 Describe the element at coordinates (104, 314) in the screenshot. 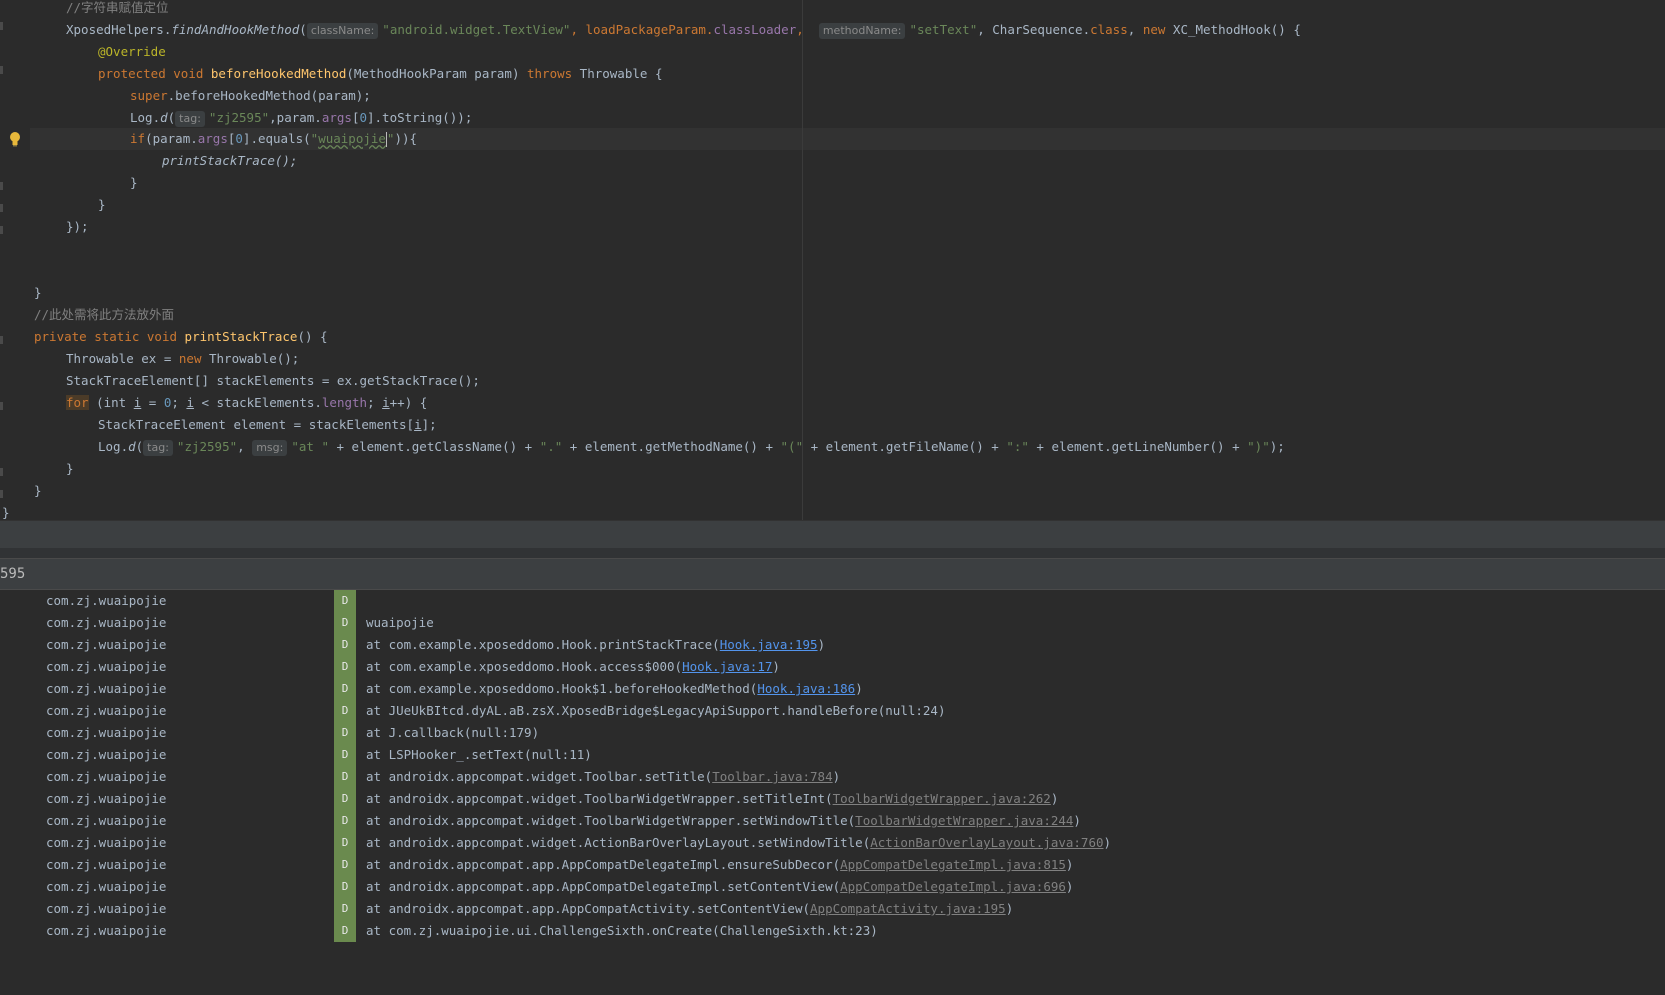

I see `code-line: //此处需将此方法放外面` at that location.